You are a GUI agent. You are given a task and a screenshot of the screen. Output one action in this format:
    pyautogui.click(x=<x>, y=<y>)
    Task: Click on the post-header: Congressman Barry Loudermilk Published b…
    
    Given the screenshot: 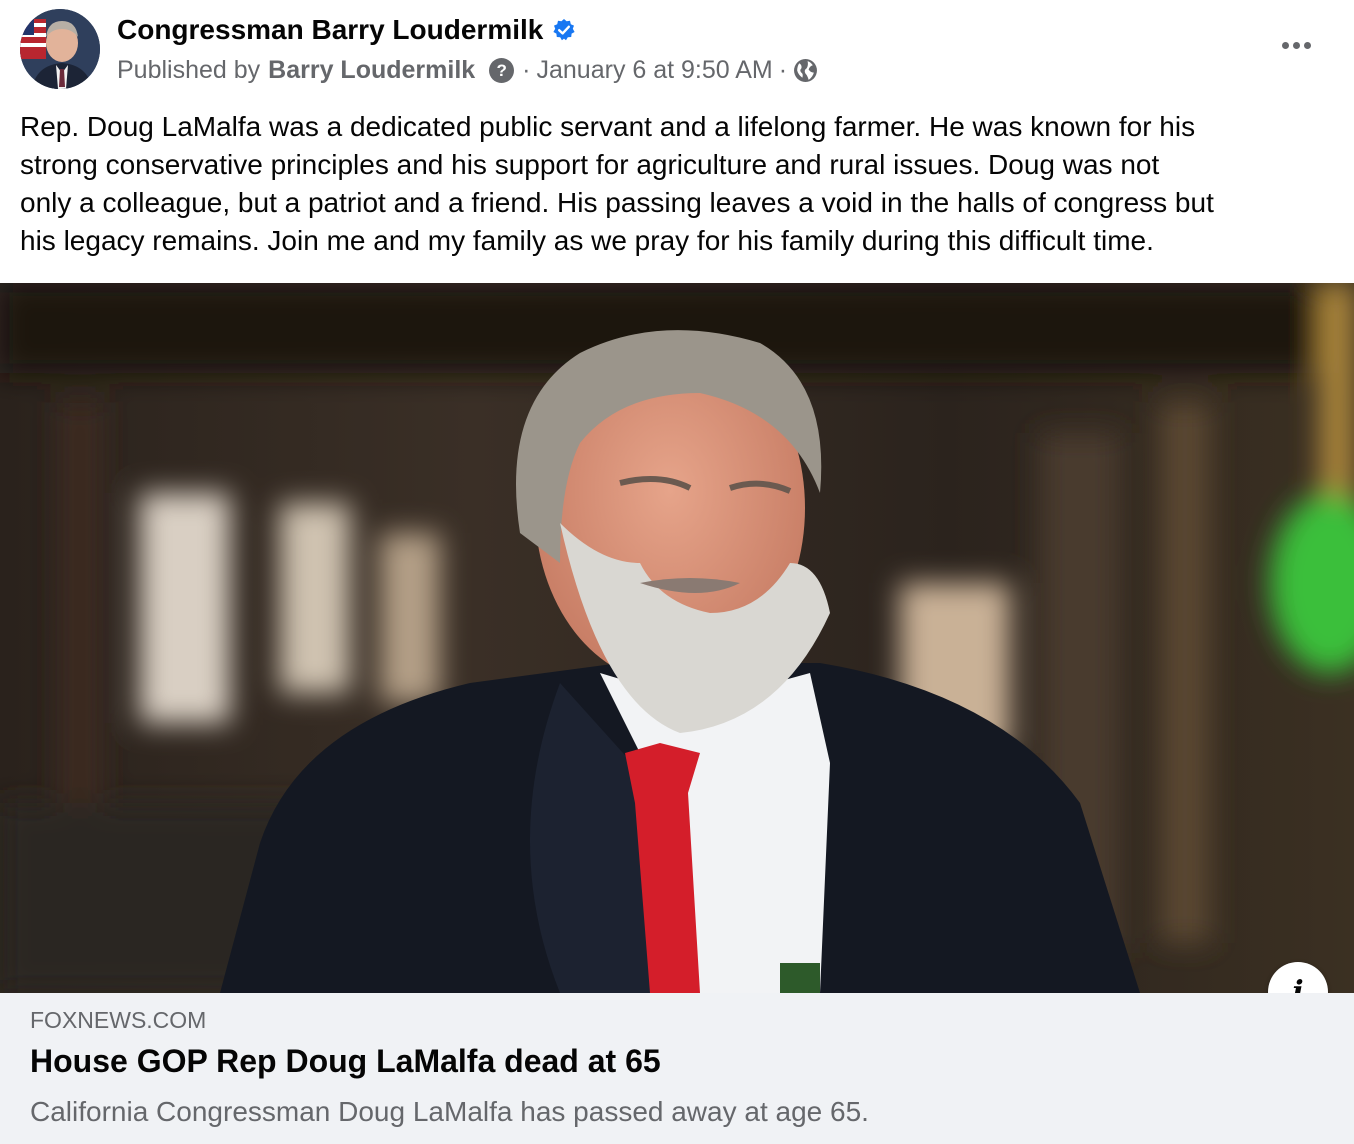 What is the action you would take?
    pyautogui.click(x=677, y=50)
    